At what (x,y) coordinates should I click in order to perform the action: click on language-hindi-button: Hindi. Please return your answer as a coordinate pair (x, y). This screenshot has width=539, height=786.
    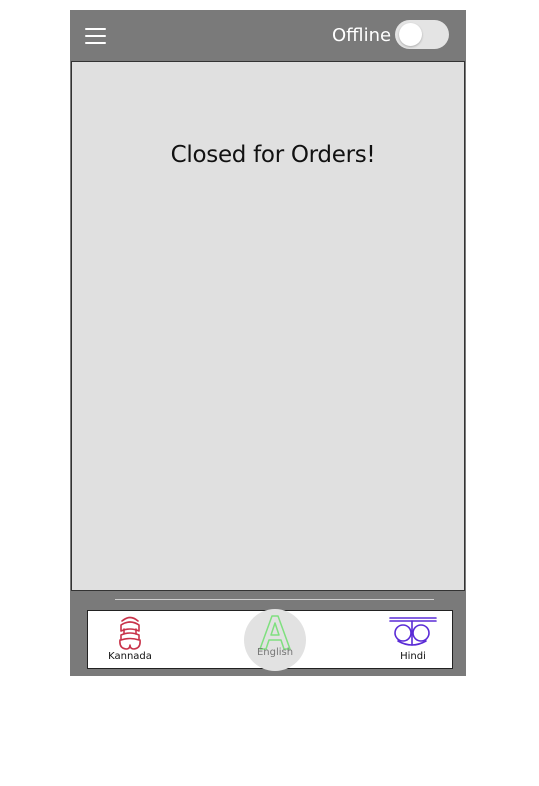
    Looking at the image, I should click on (413, 639).